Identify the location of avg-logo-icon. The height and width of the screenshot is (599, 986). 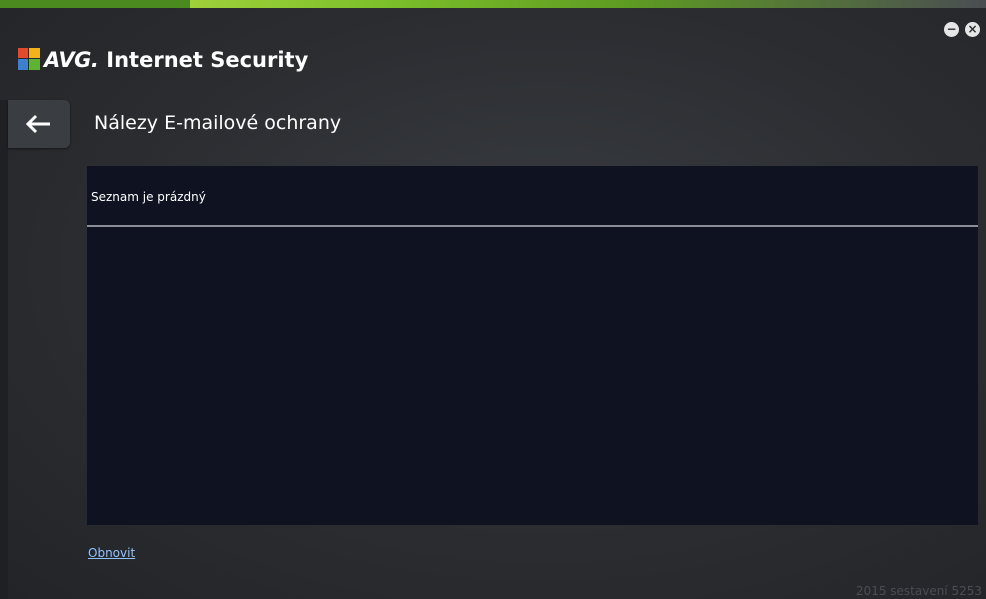
(29, 59).